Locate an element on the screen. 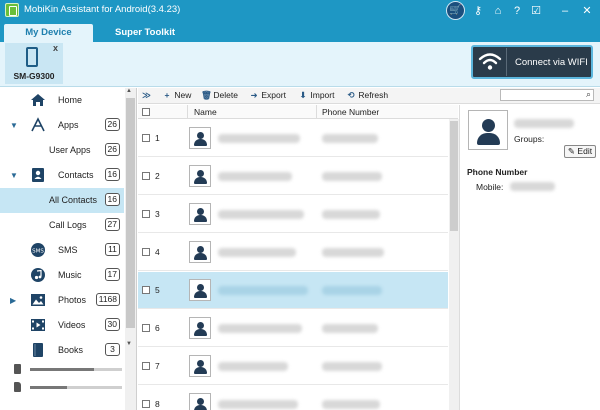  delete-button: 🗑 Delete is located at coordinates (219, 96).